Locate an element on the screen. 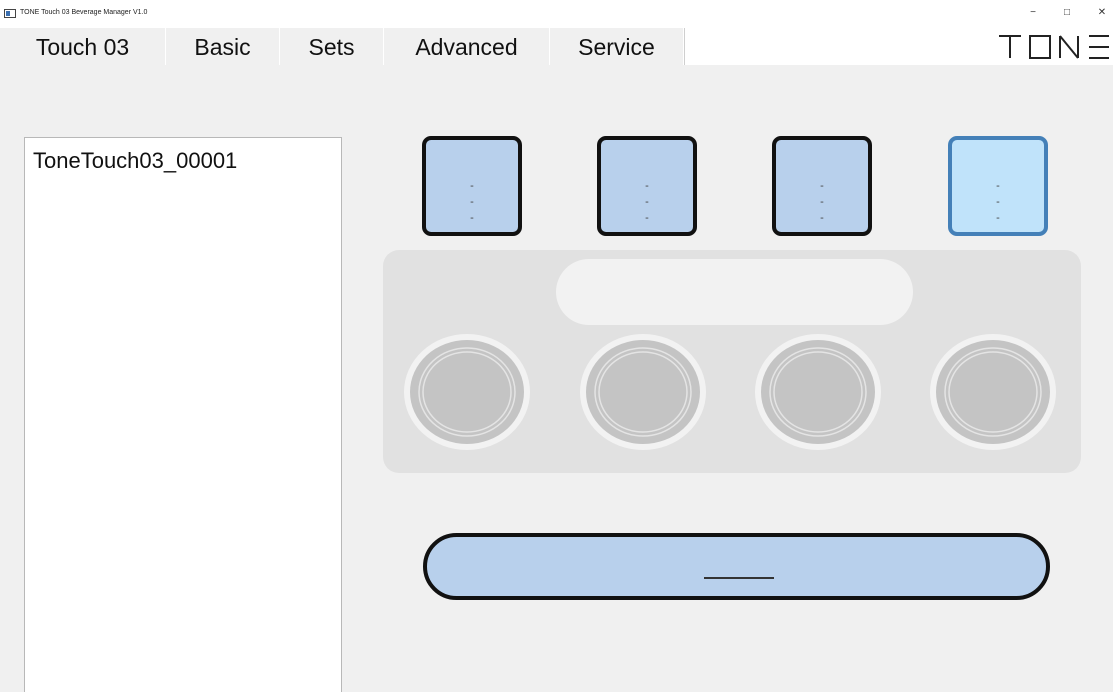 The width and height of the screenshot is (1113, 692). beverage-slot-2: - - - is located at coordinates (647, 186).